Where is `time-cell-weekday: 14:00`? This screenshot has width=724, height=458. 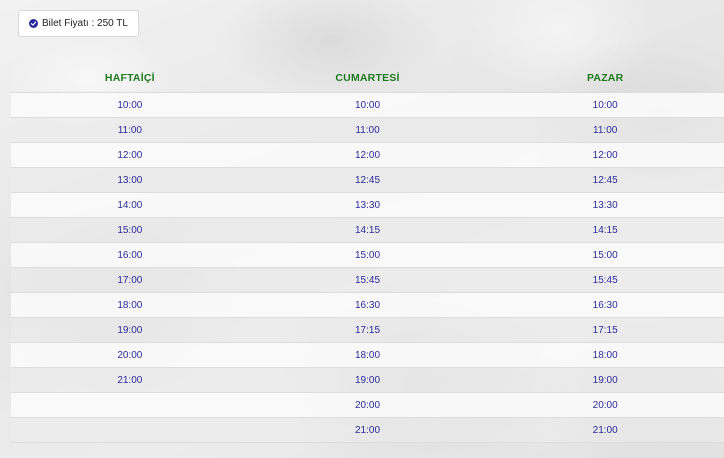 time-cell-weekday: 14:00 is located at coordinates (130, 205).